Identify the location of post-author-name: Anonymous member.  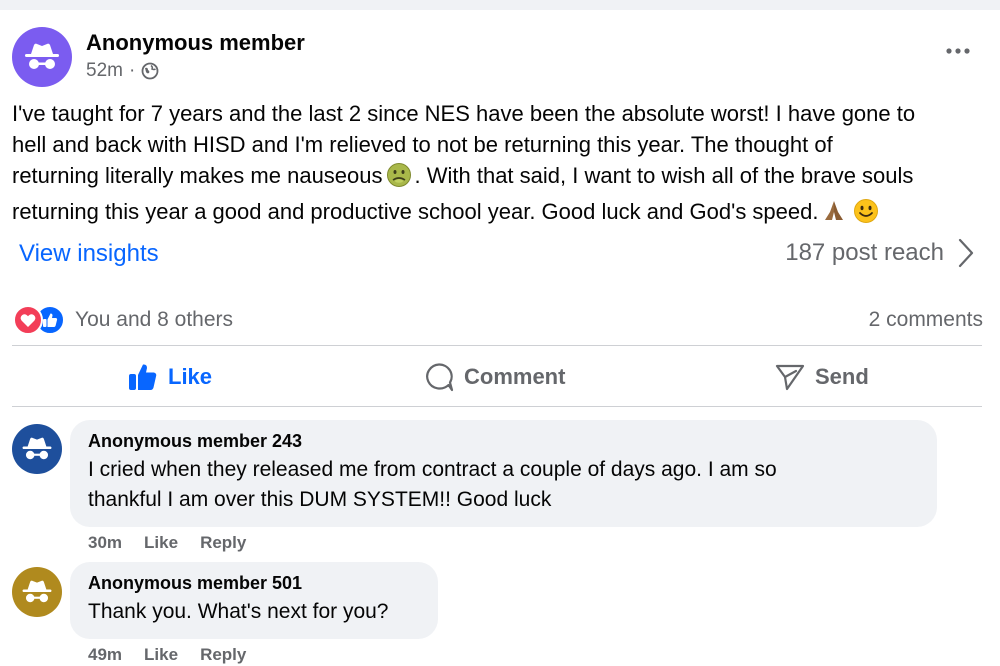
(195, 43).